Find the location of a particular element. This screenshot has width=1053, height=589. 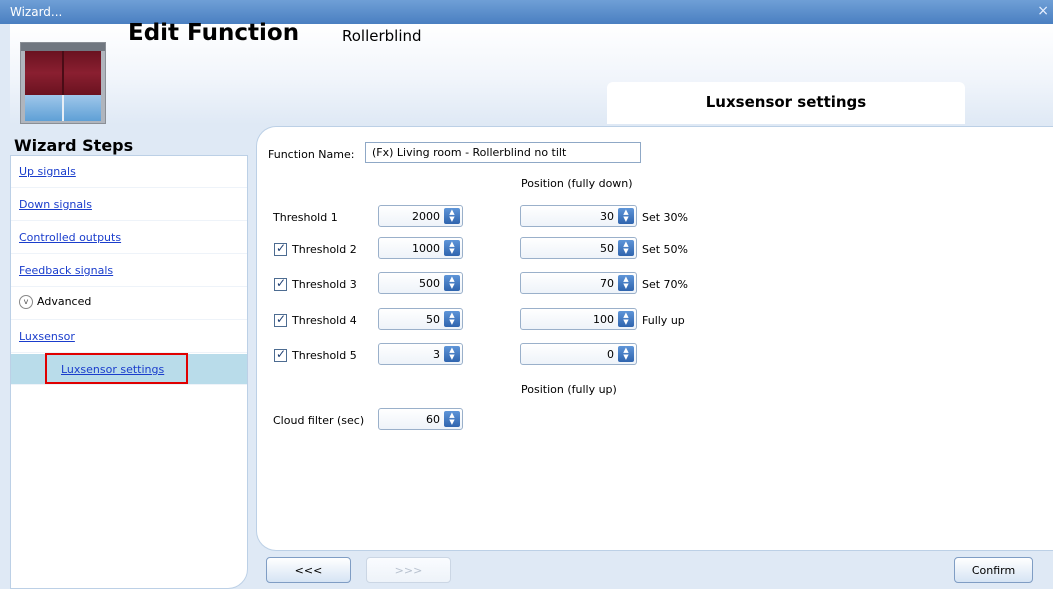

threshold-3-stepper: 500 ▲ ▼ is located at coordinates (420, 283).